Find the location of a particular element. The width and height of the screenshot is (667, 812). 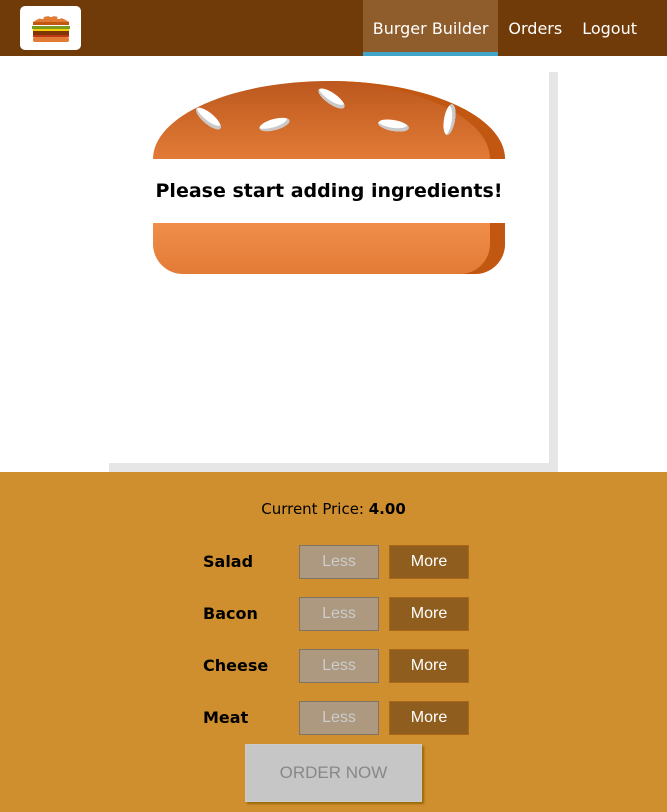

control-cheese: Cheese Less More is located at coordinates (333, 666).